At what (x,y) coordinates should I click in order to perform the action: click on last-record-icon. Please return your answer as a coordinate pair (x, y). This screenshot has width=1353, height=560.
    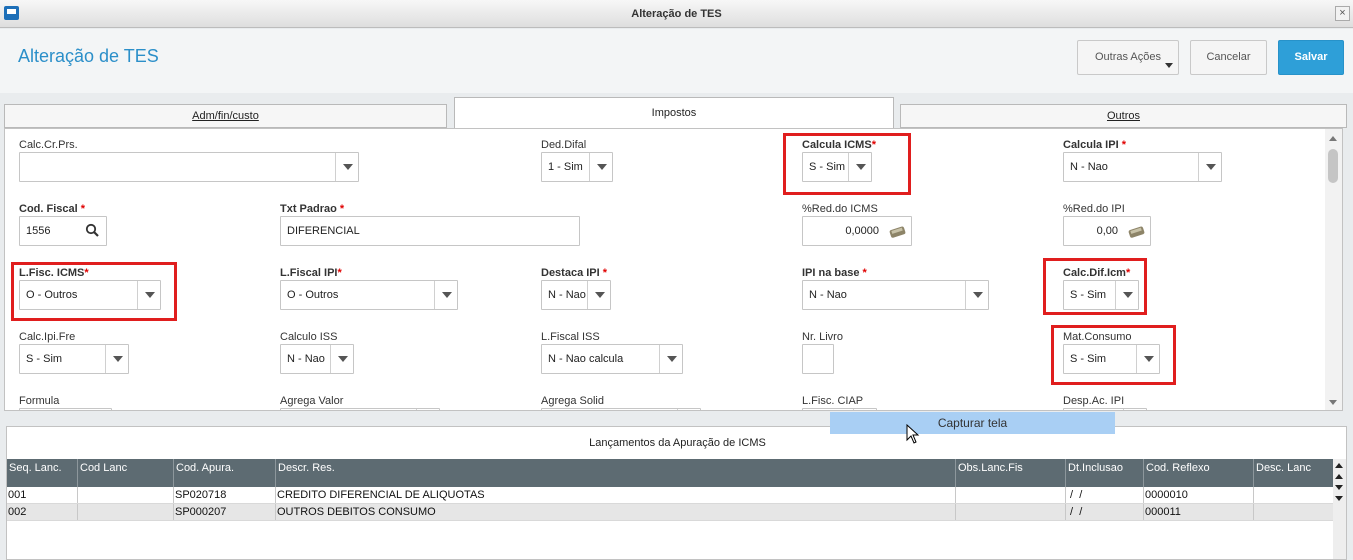
    Looking at the image, I should click on (1339, 499).